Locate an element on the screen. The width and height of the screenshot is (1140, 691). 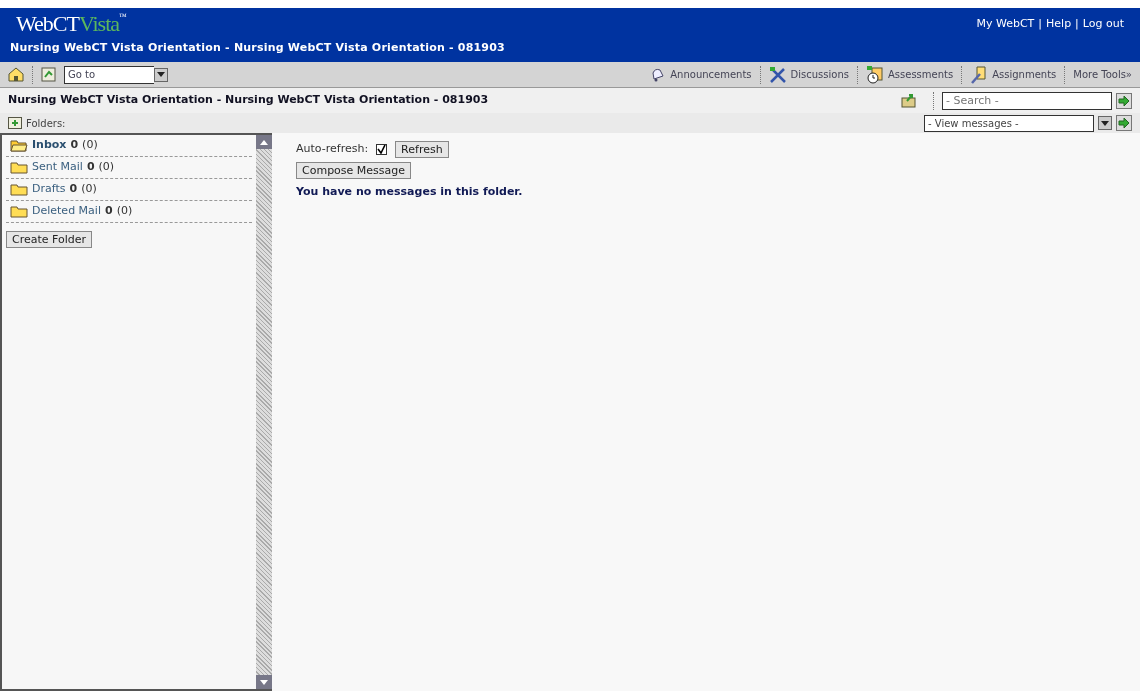
course-title: Nursing WebCT Vista Orientation - Nursing WebCT Vista Orientation - 081903 is located at coordinates (258, 48).